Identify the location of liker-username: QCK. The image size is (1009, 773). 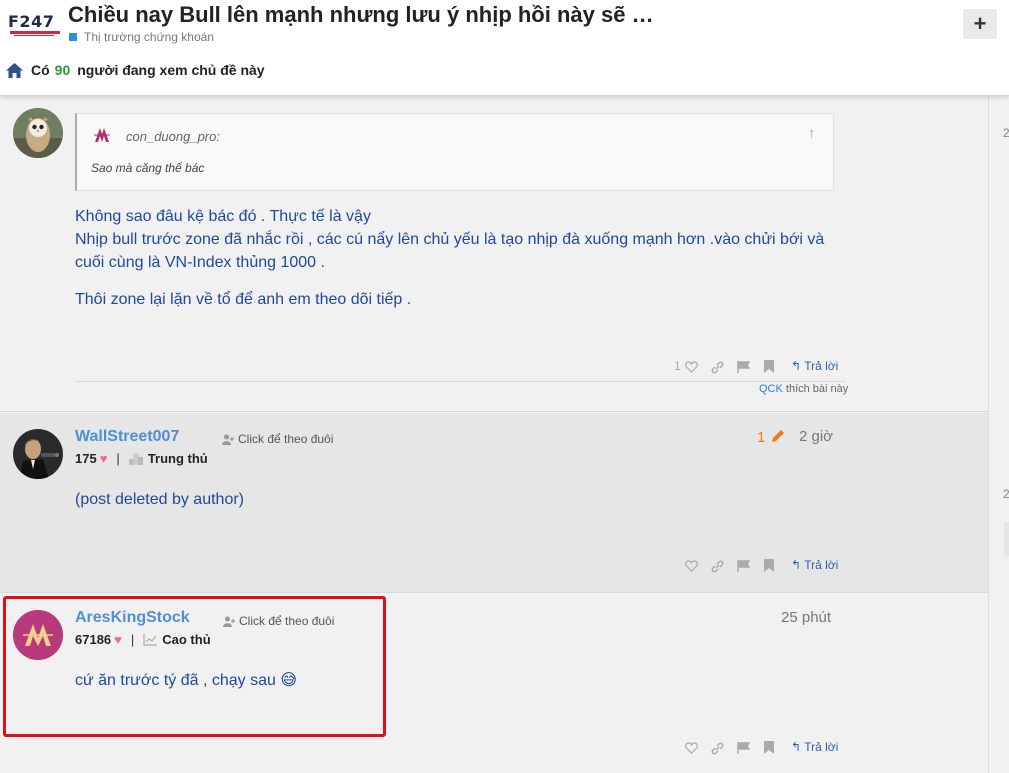
(771, 389).